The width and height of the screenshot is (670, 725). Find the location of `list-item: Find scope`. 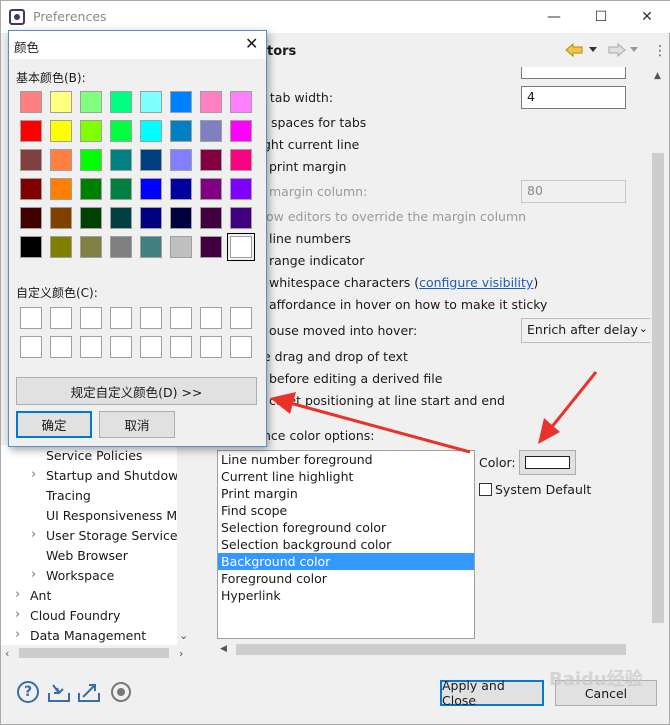

list-item: Find scope is located at coordinates (346, 510).